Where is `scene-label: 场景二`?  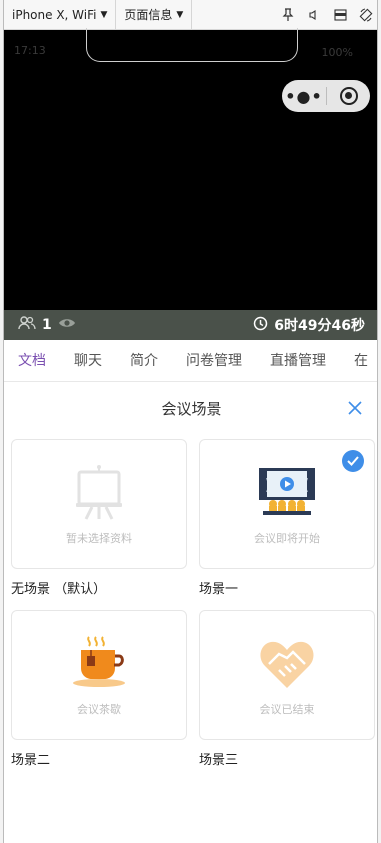
scene-label: 场景二 is located at coordinates (31, 760).